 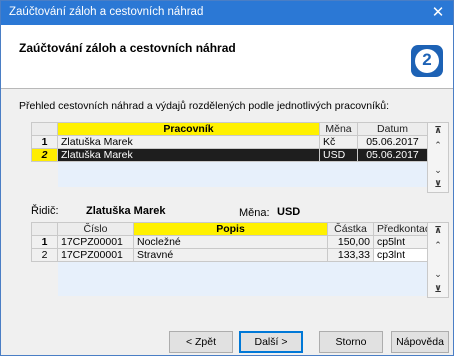 What do you see at coordinates (400, 229) in the screenshot?
I see `column-header-predkontace: Předkontace` at bounding box center [400, 229].